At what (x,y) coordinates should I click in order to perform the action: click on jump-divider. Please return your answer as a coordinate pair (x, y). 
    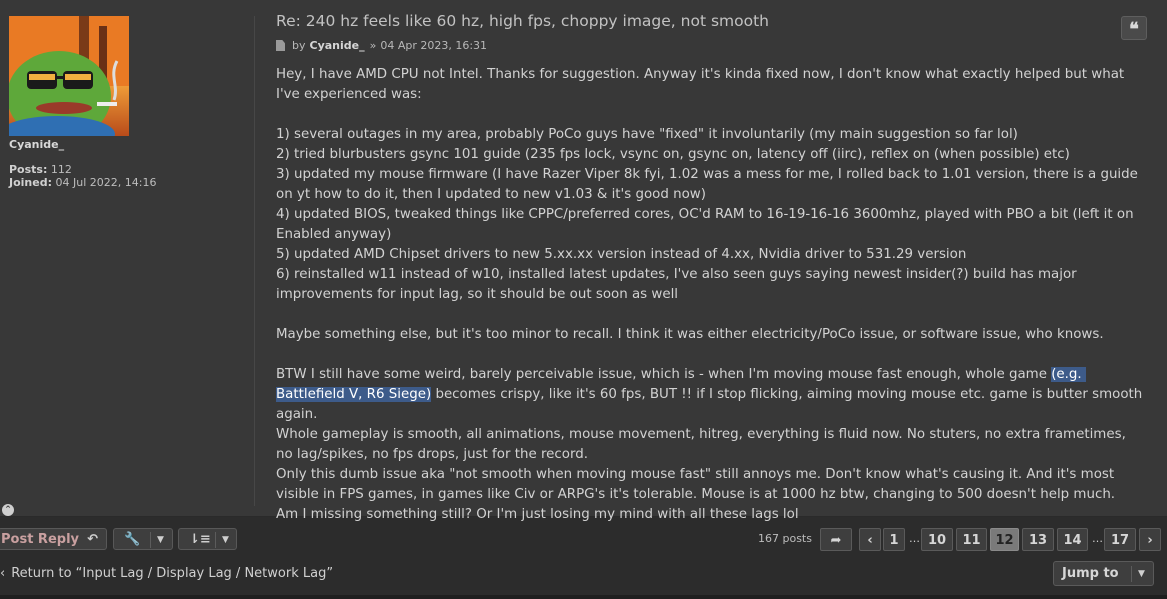
    Looking at the image, I should click on (1131, 574).